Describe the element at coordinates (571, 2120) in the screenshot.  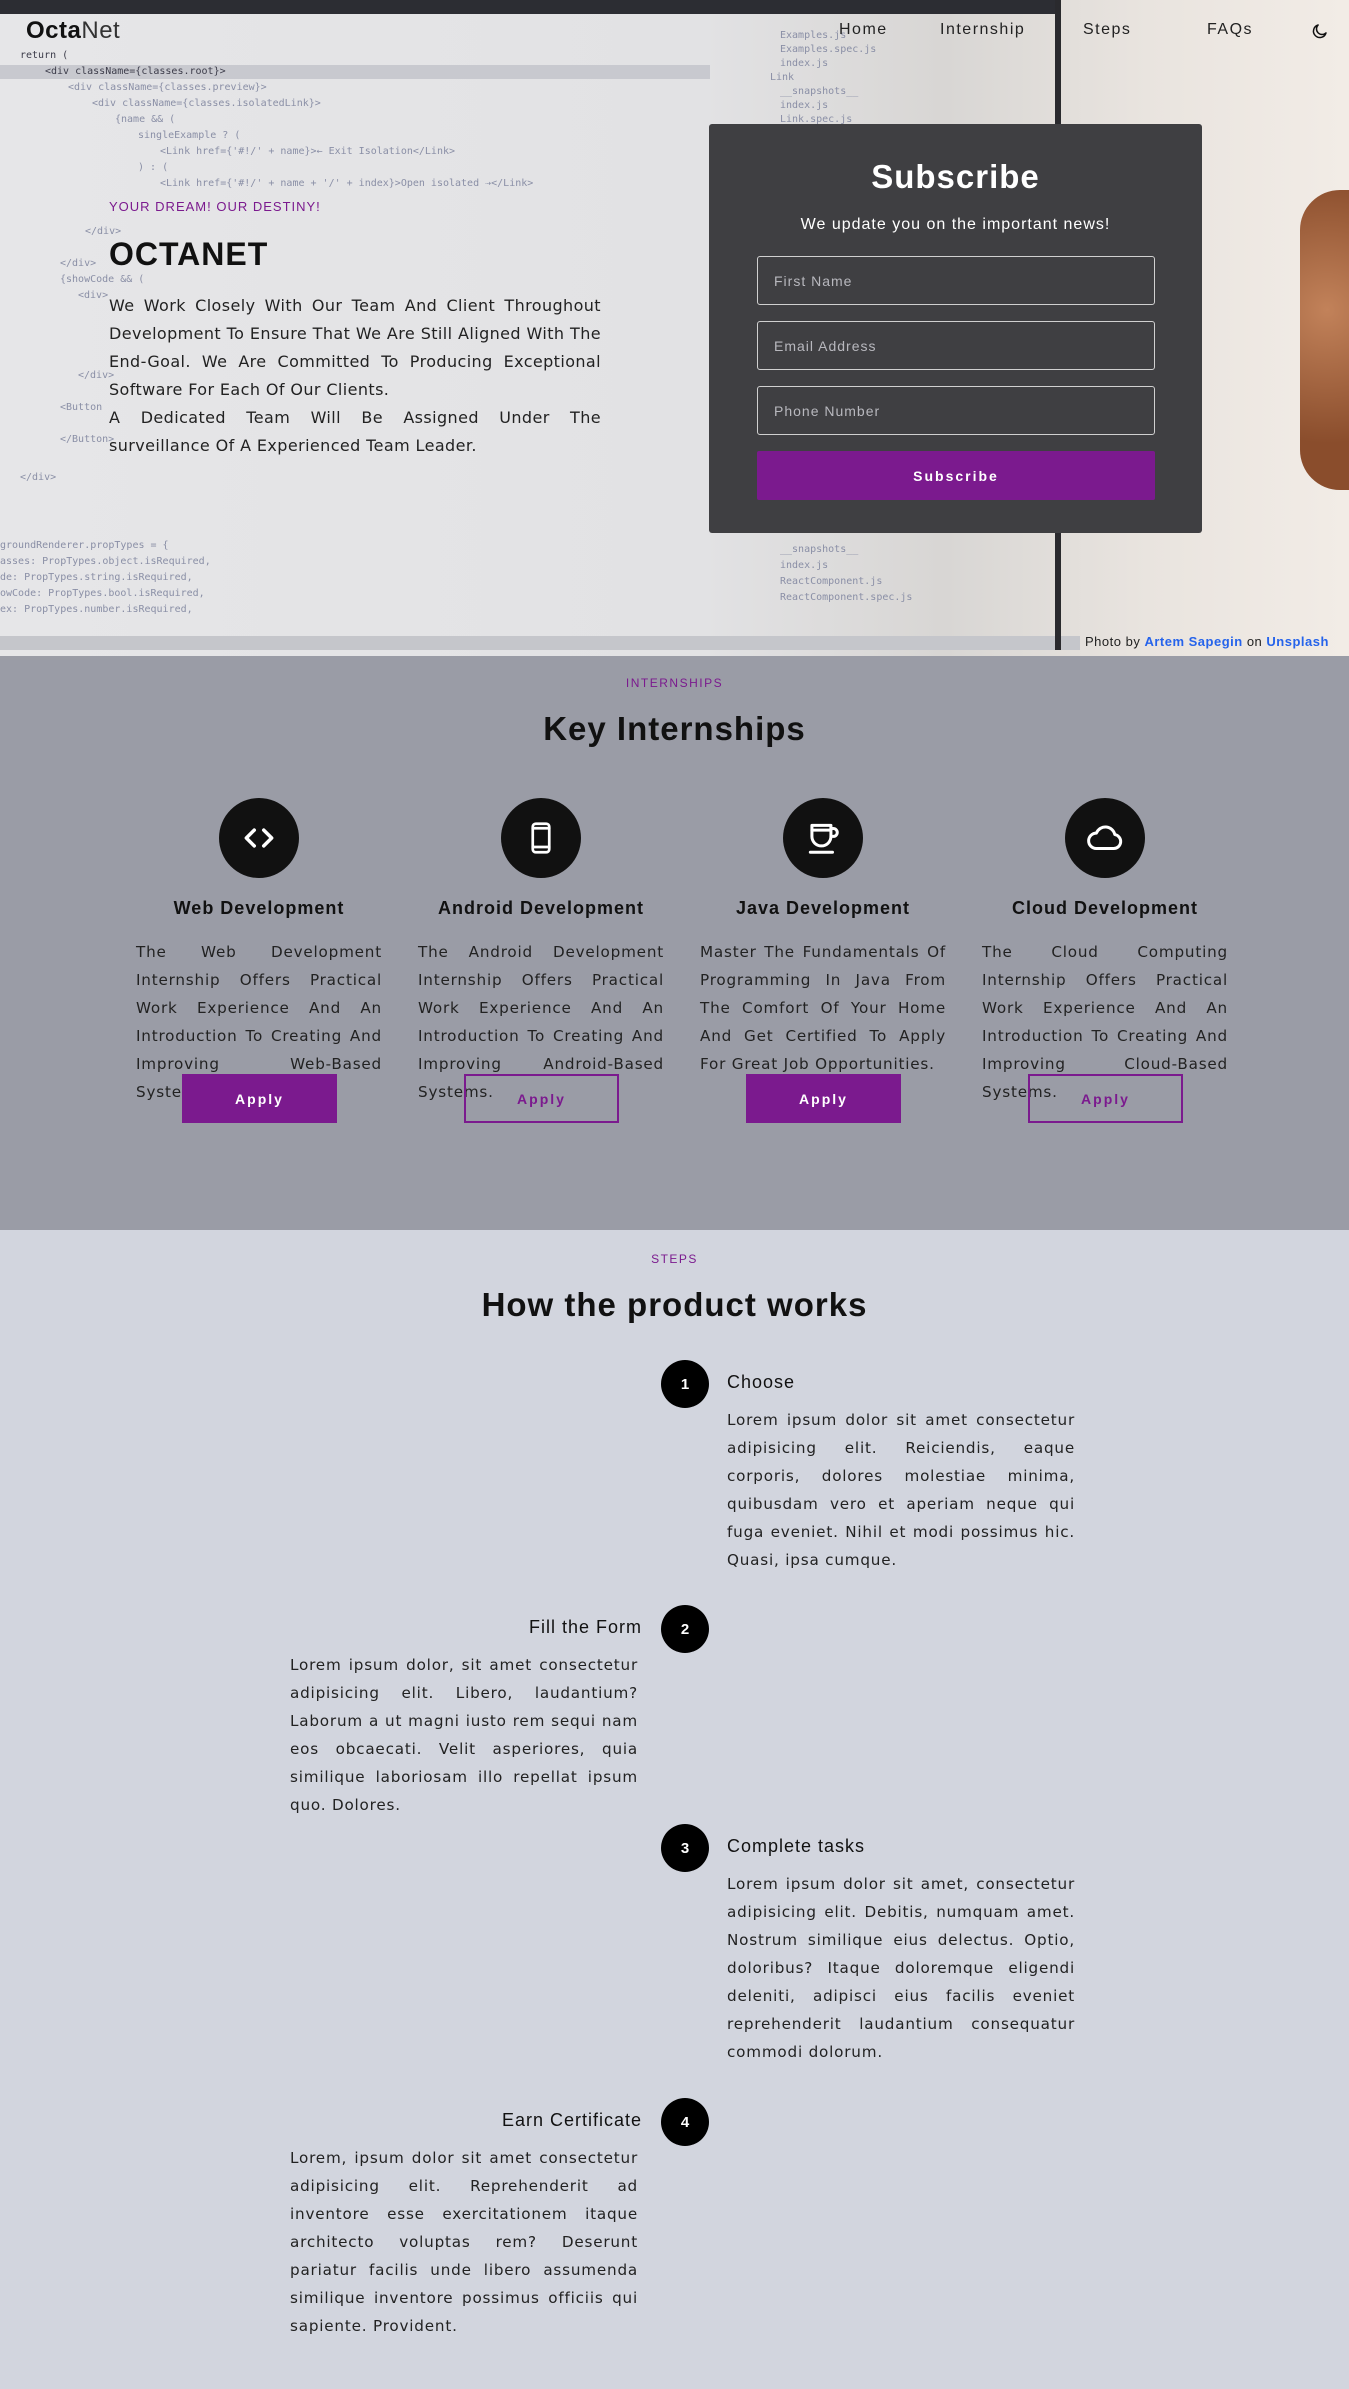
I see `step-title-earn-certificate: Earn Certificate` at that location.